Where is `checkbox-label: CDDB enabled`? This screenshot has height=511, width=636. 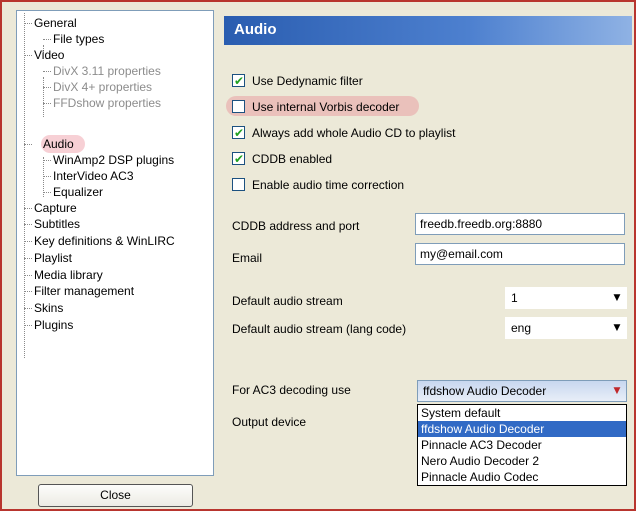
checkbox-label: CDDB enabled is located at coordinates (292, 159).